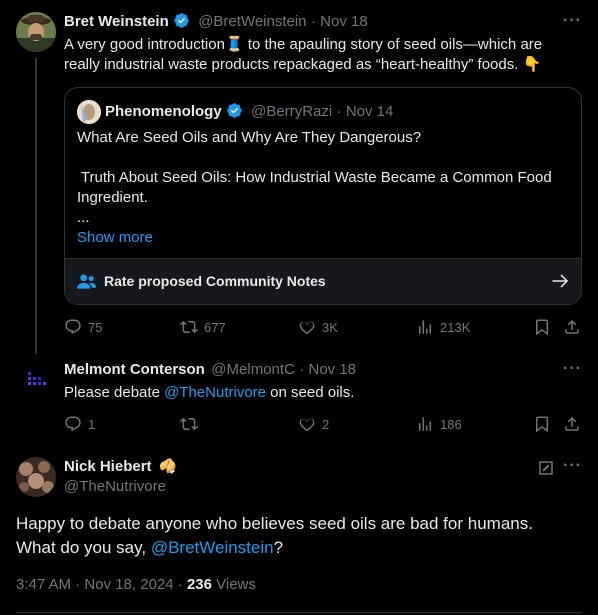 The height and width of the screenshot is (615, 598). What do you see at coordinates (546, 470) in the screenshot?
I see `grok-icon` at bounding box center [546, 470].